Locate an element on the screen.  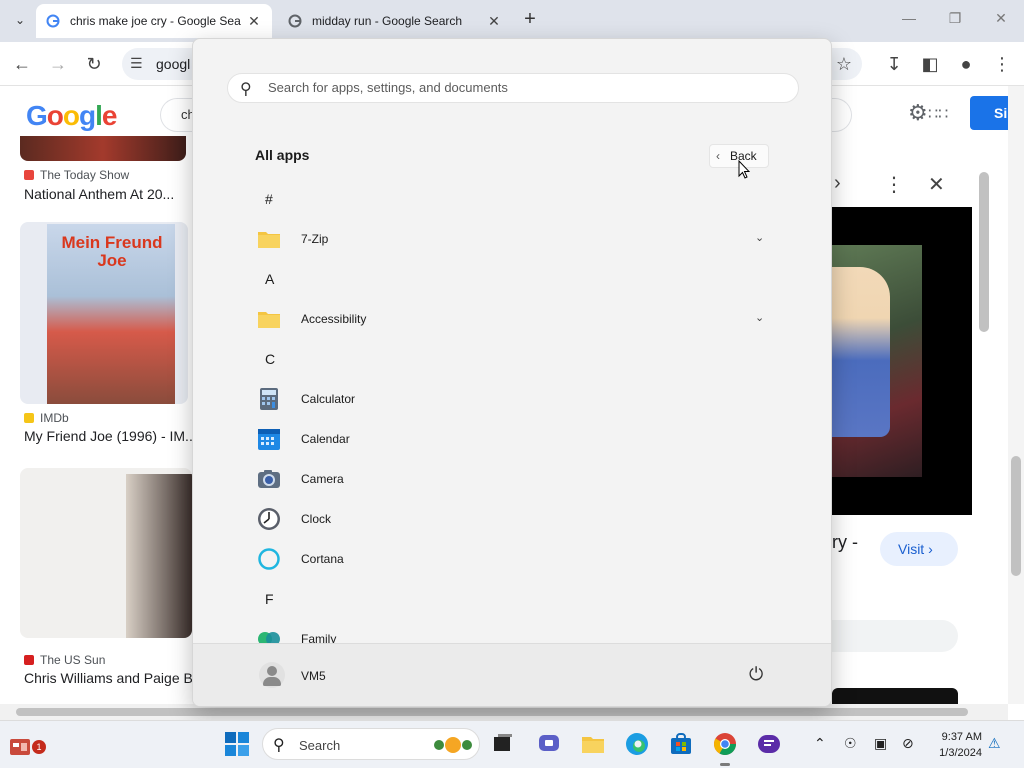
widgets-icon: 1 is located at coordinates (27, 746).